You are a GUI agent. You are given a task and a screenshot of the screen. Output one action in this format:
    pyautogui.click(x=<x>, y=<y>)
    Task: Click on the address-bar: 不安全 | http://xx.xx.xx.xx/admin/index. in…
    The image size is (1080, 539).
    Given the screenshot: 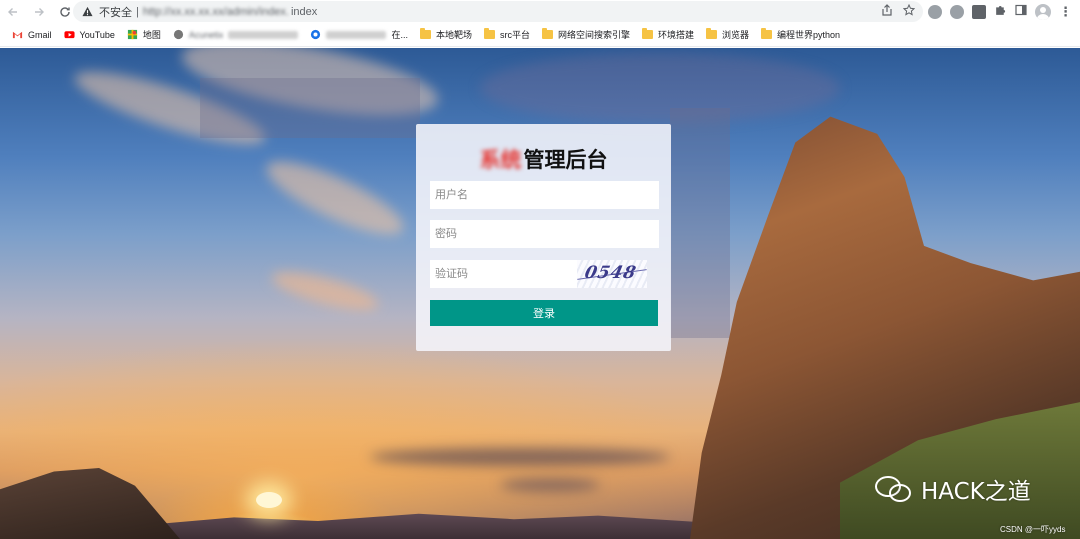 What is the action you would take?
    pyautogui.click(x=498, y=11)
    